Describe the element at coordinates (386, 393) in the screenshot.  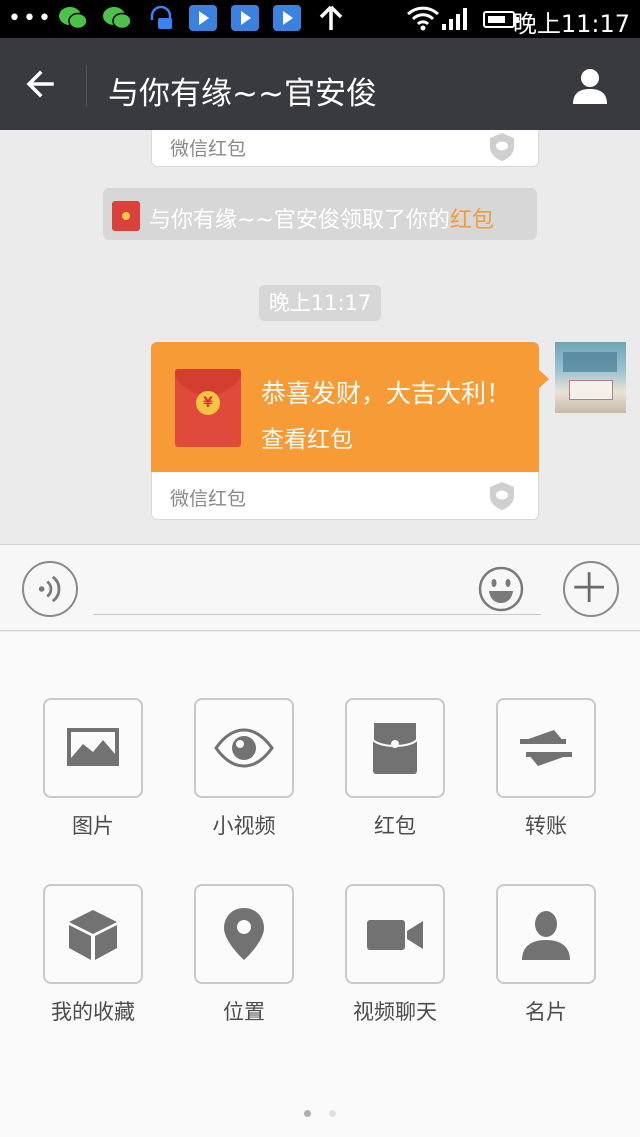
I see `red-packet-title: 恭喜发财，大吉大利！` at that location.